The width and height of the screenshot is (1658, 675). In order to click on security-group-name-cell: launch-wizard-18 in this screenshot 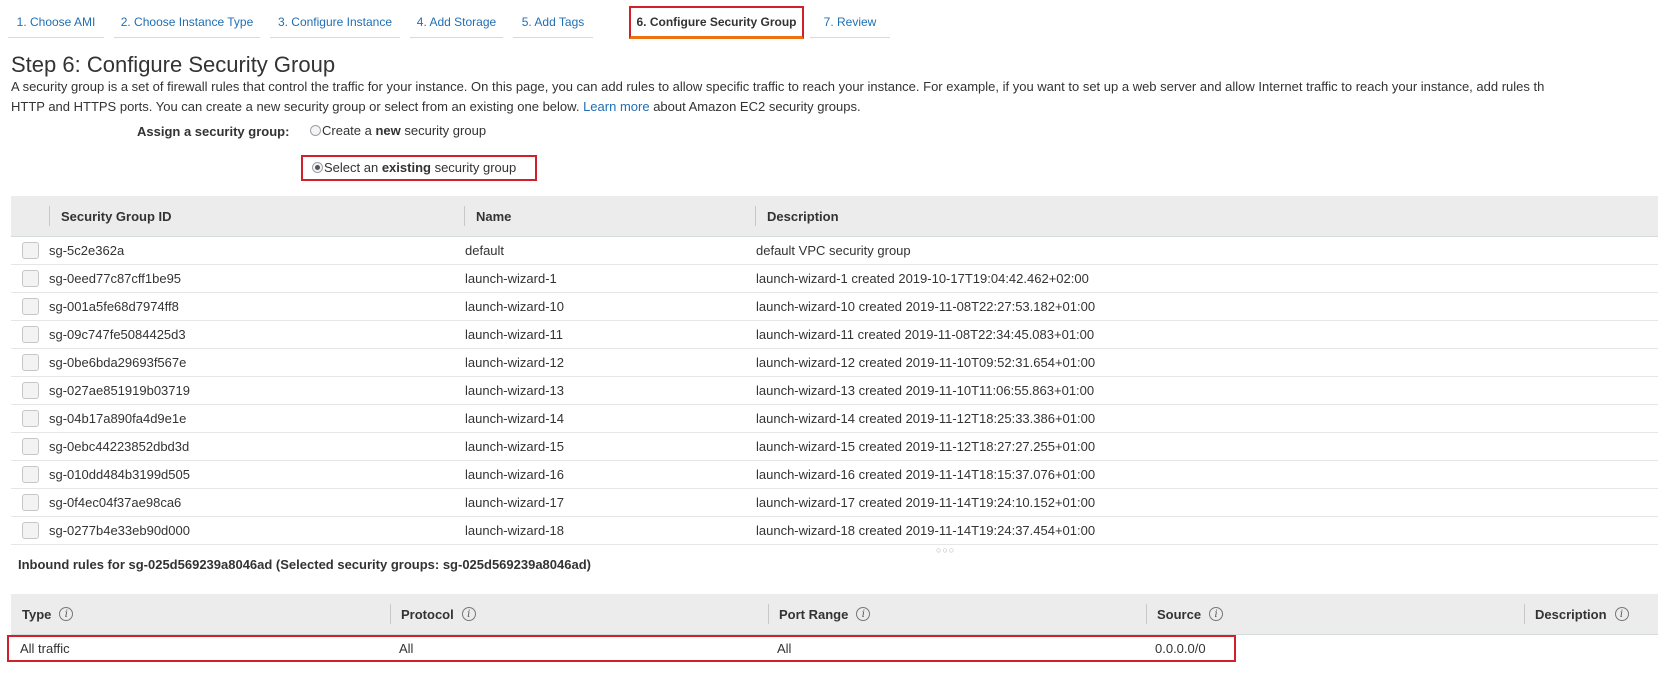, I will do `click(514, 530)`.